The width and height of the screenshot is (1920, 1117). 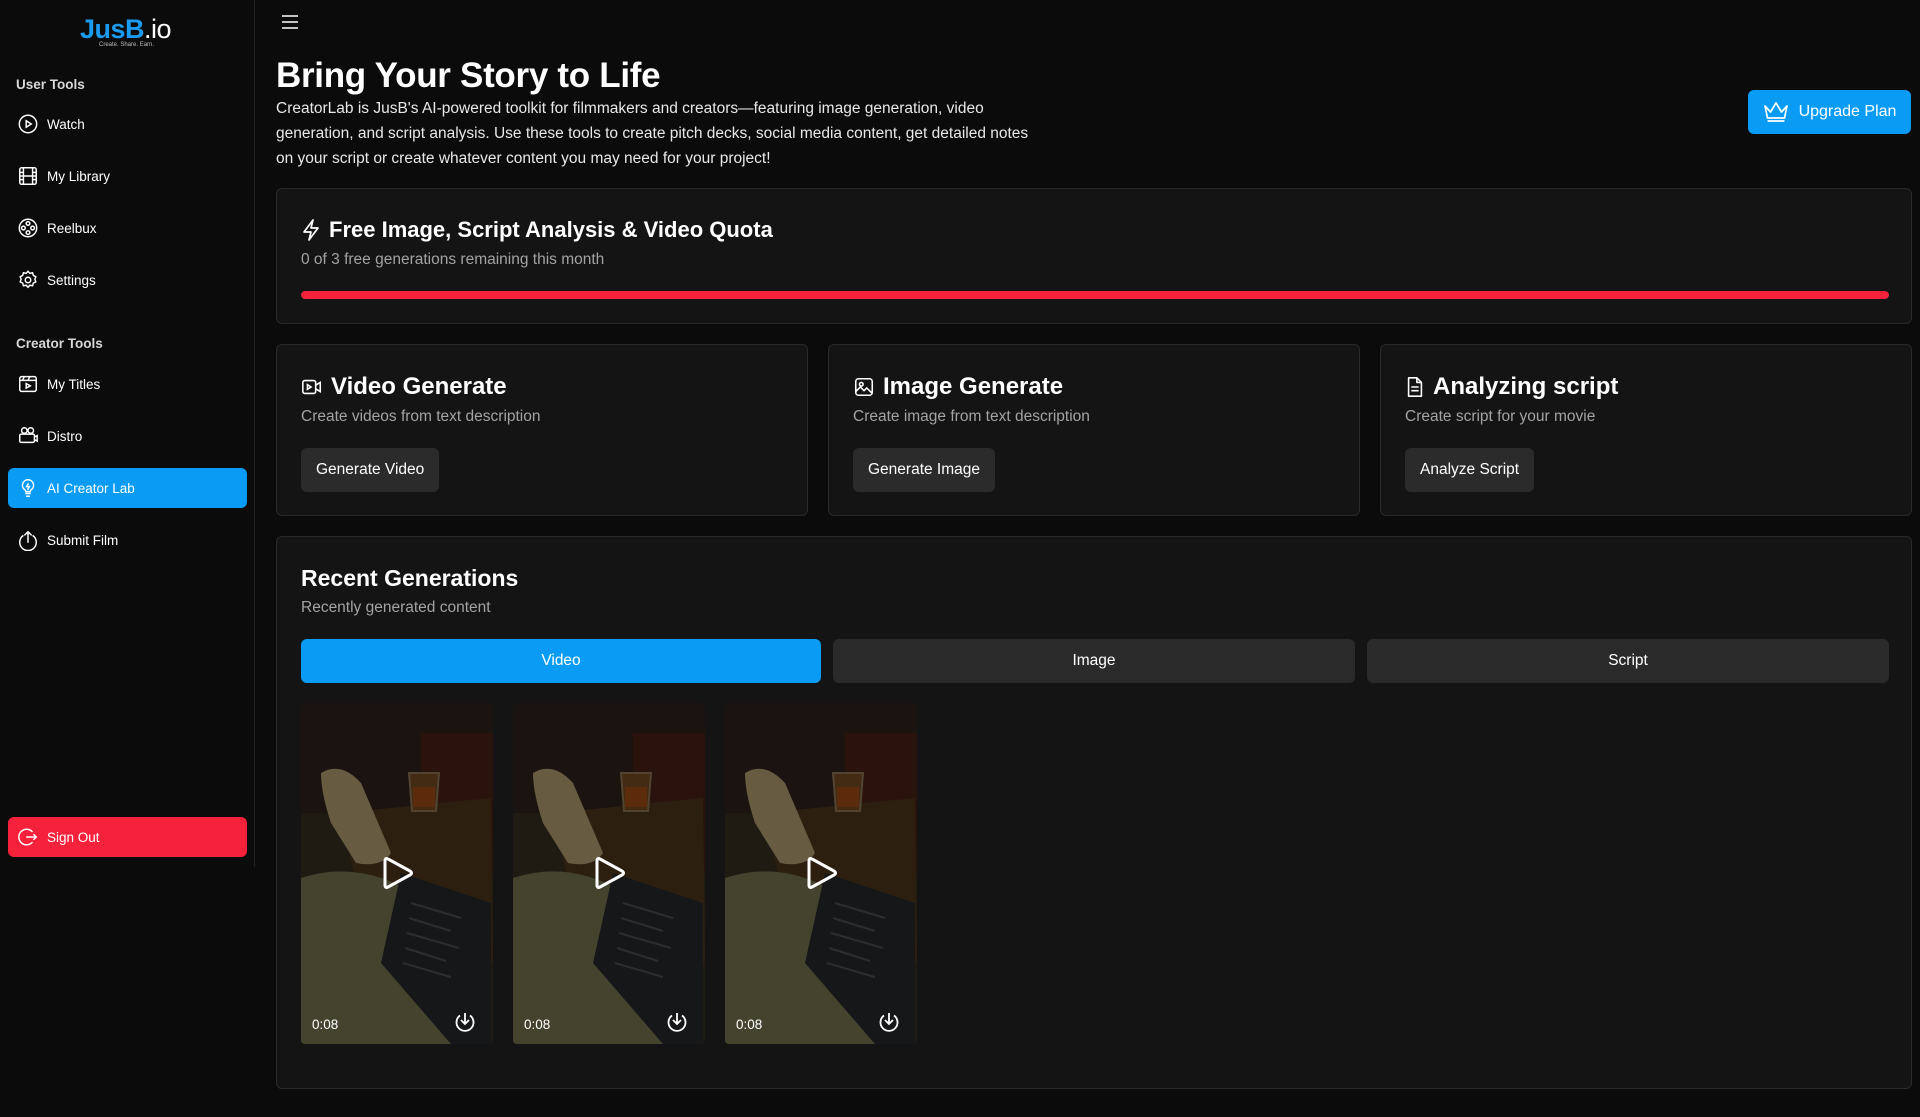 What do you see at coordinates (59, 343) in the screenshot?
I see `creator-tools-title: Creator Tools` at bounding box center [59, 343].